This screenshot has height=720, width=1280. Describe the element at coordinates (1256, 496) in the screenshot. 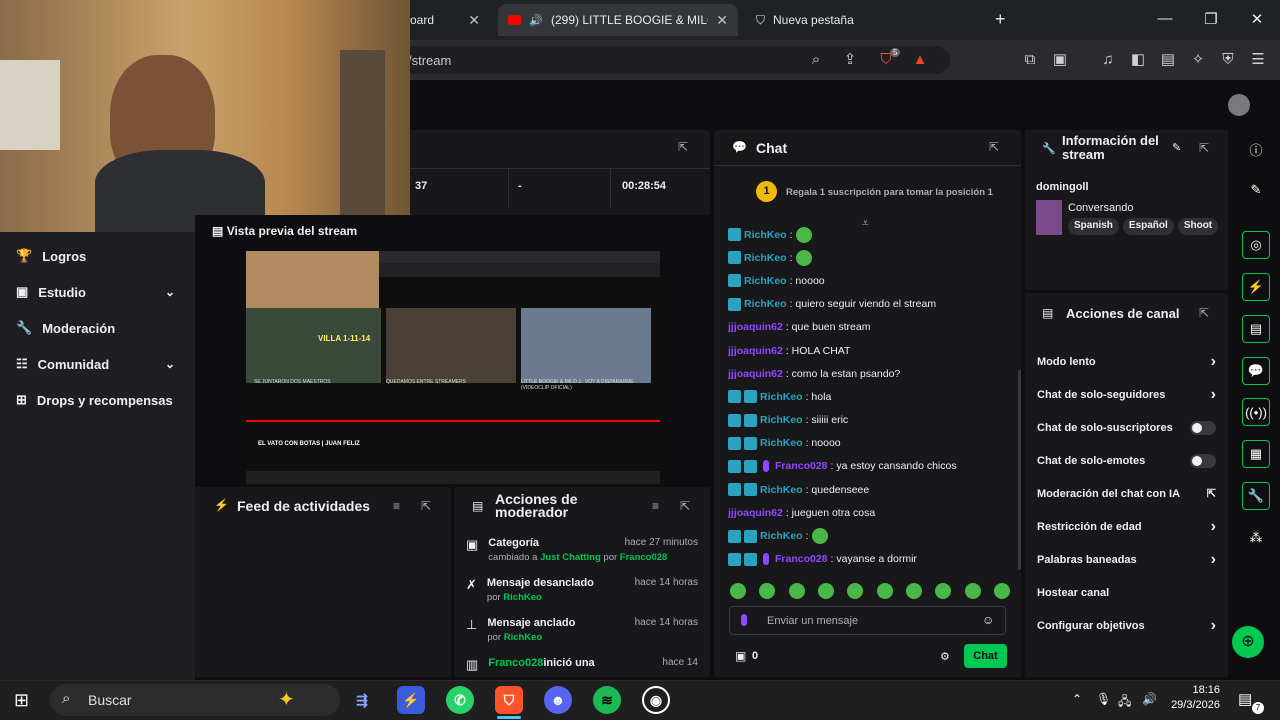

I see `mod-tools-icon: 🔧` at that location.